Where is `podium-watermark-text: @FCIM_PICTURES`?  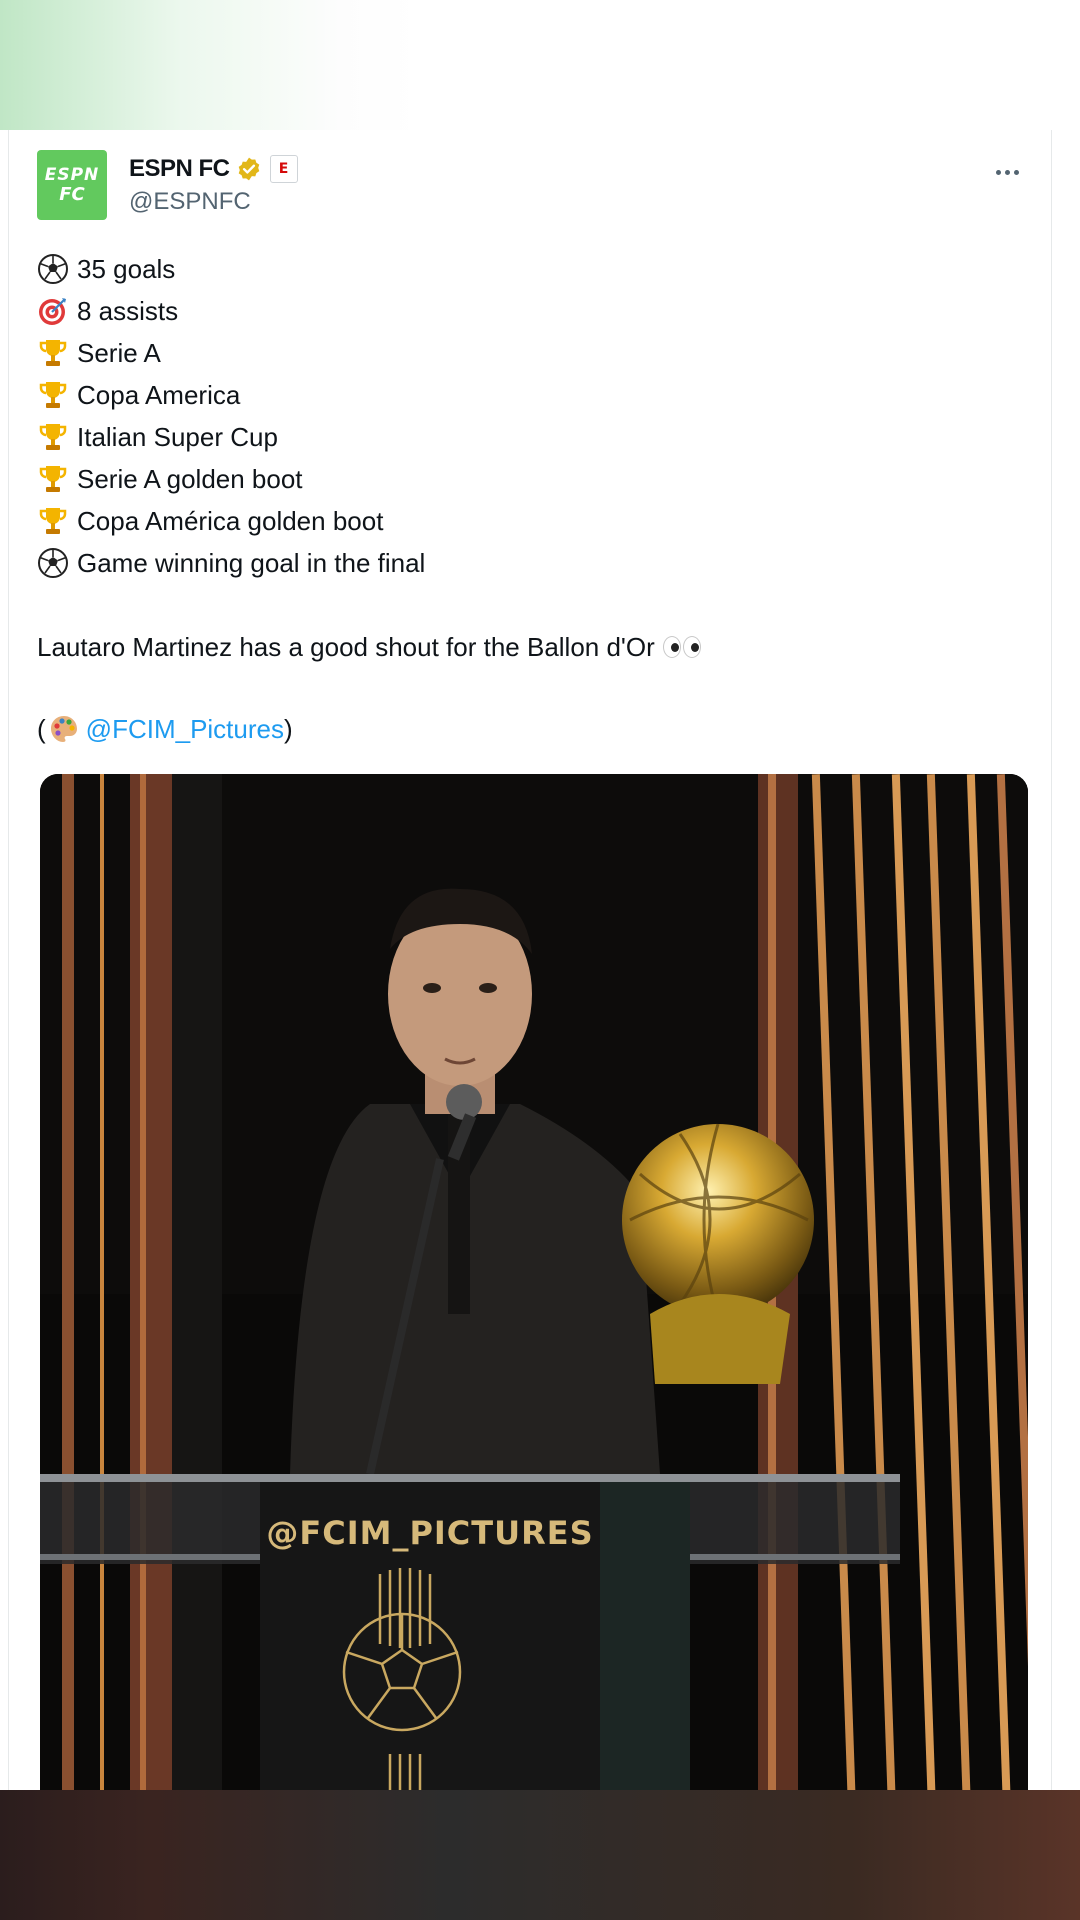
podium-watermark-text: @FCIM_PICTURES is located at coordinates (429, 1533).